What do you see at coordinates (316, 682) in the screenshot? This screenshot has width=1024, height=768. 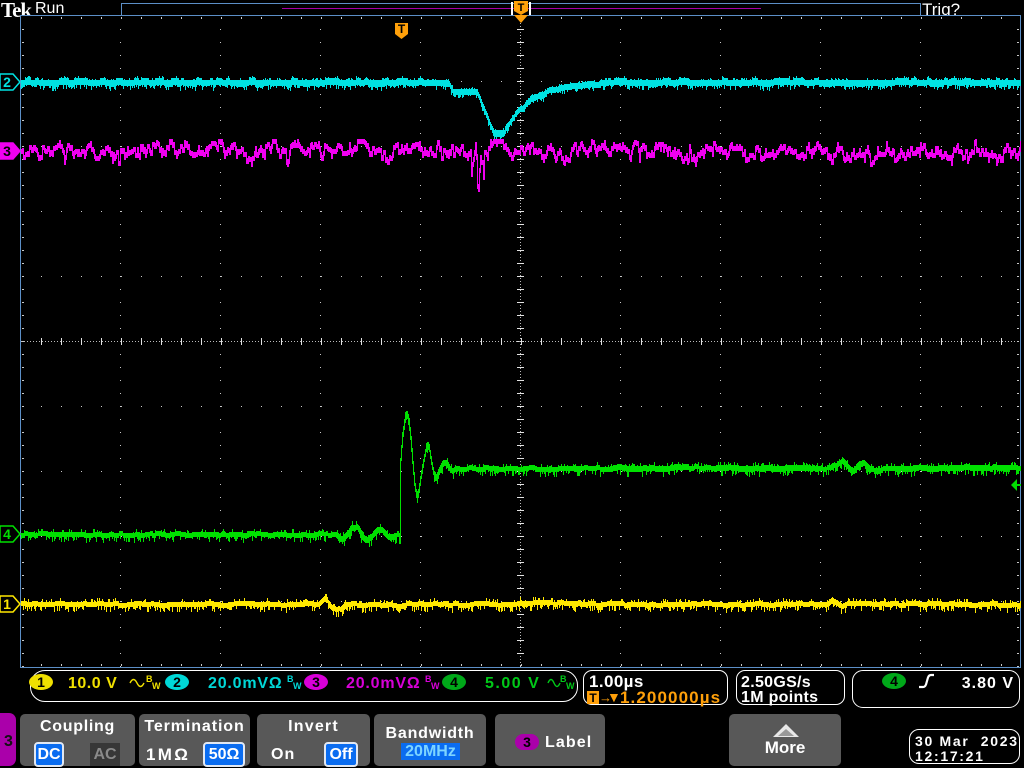 I see `svg-text: 3` at bounding box center [316, 682].